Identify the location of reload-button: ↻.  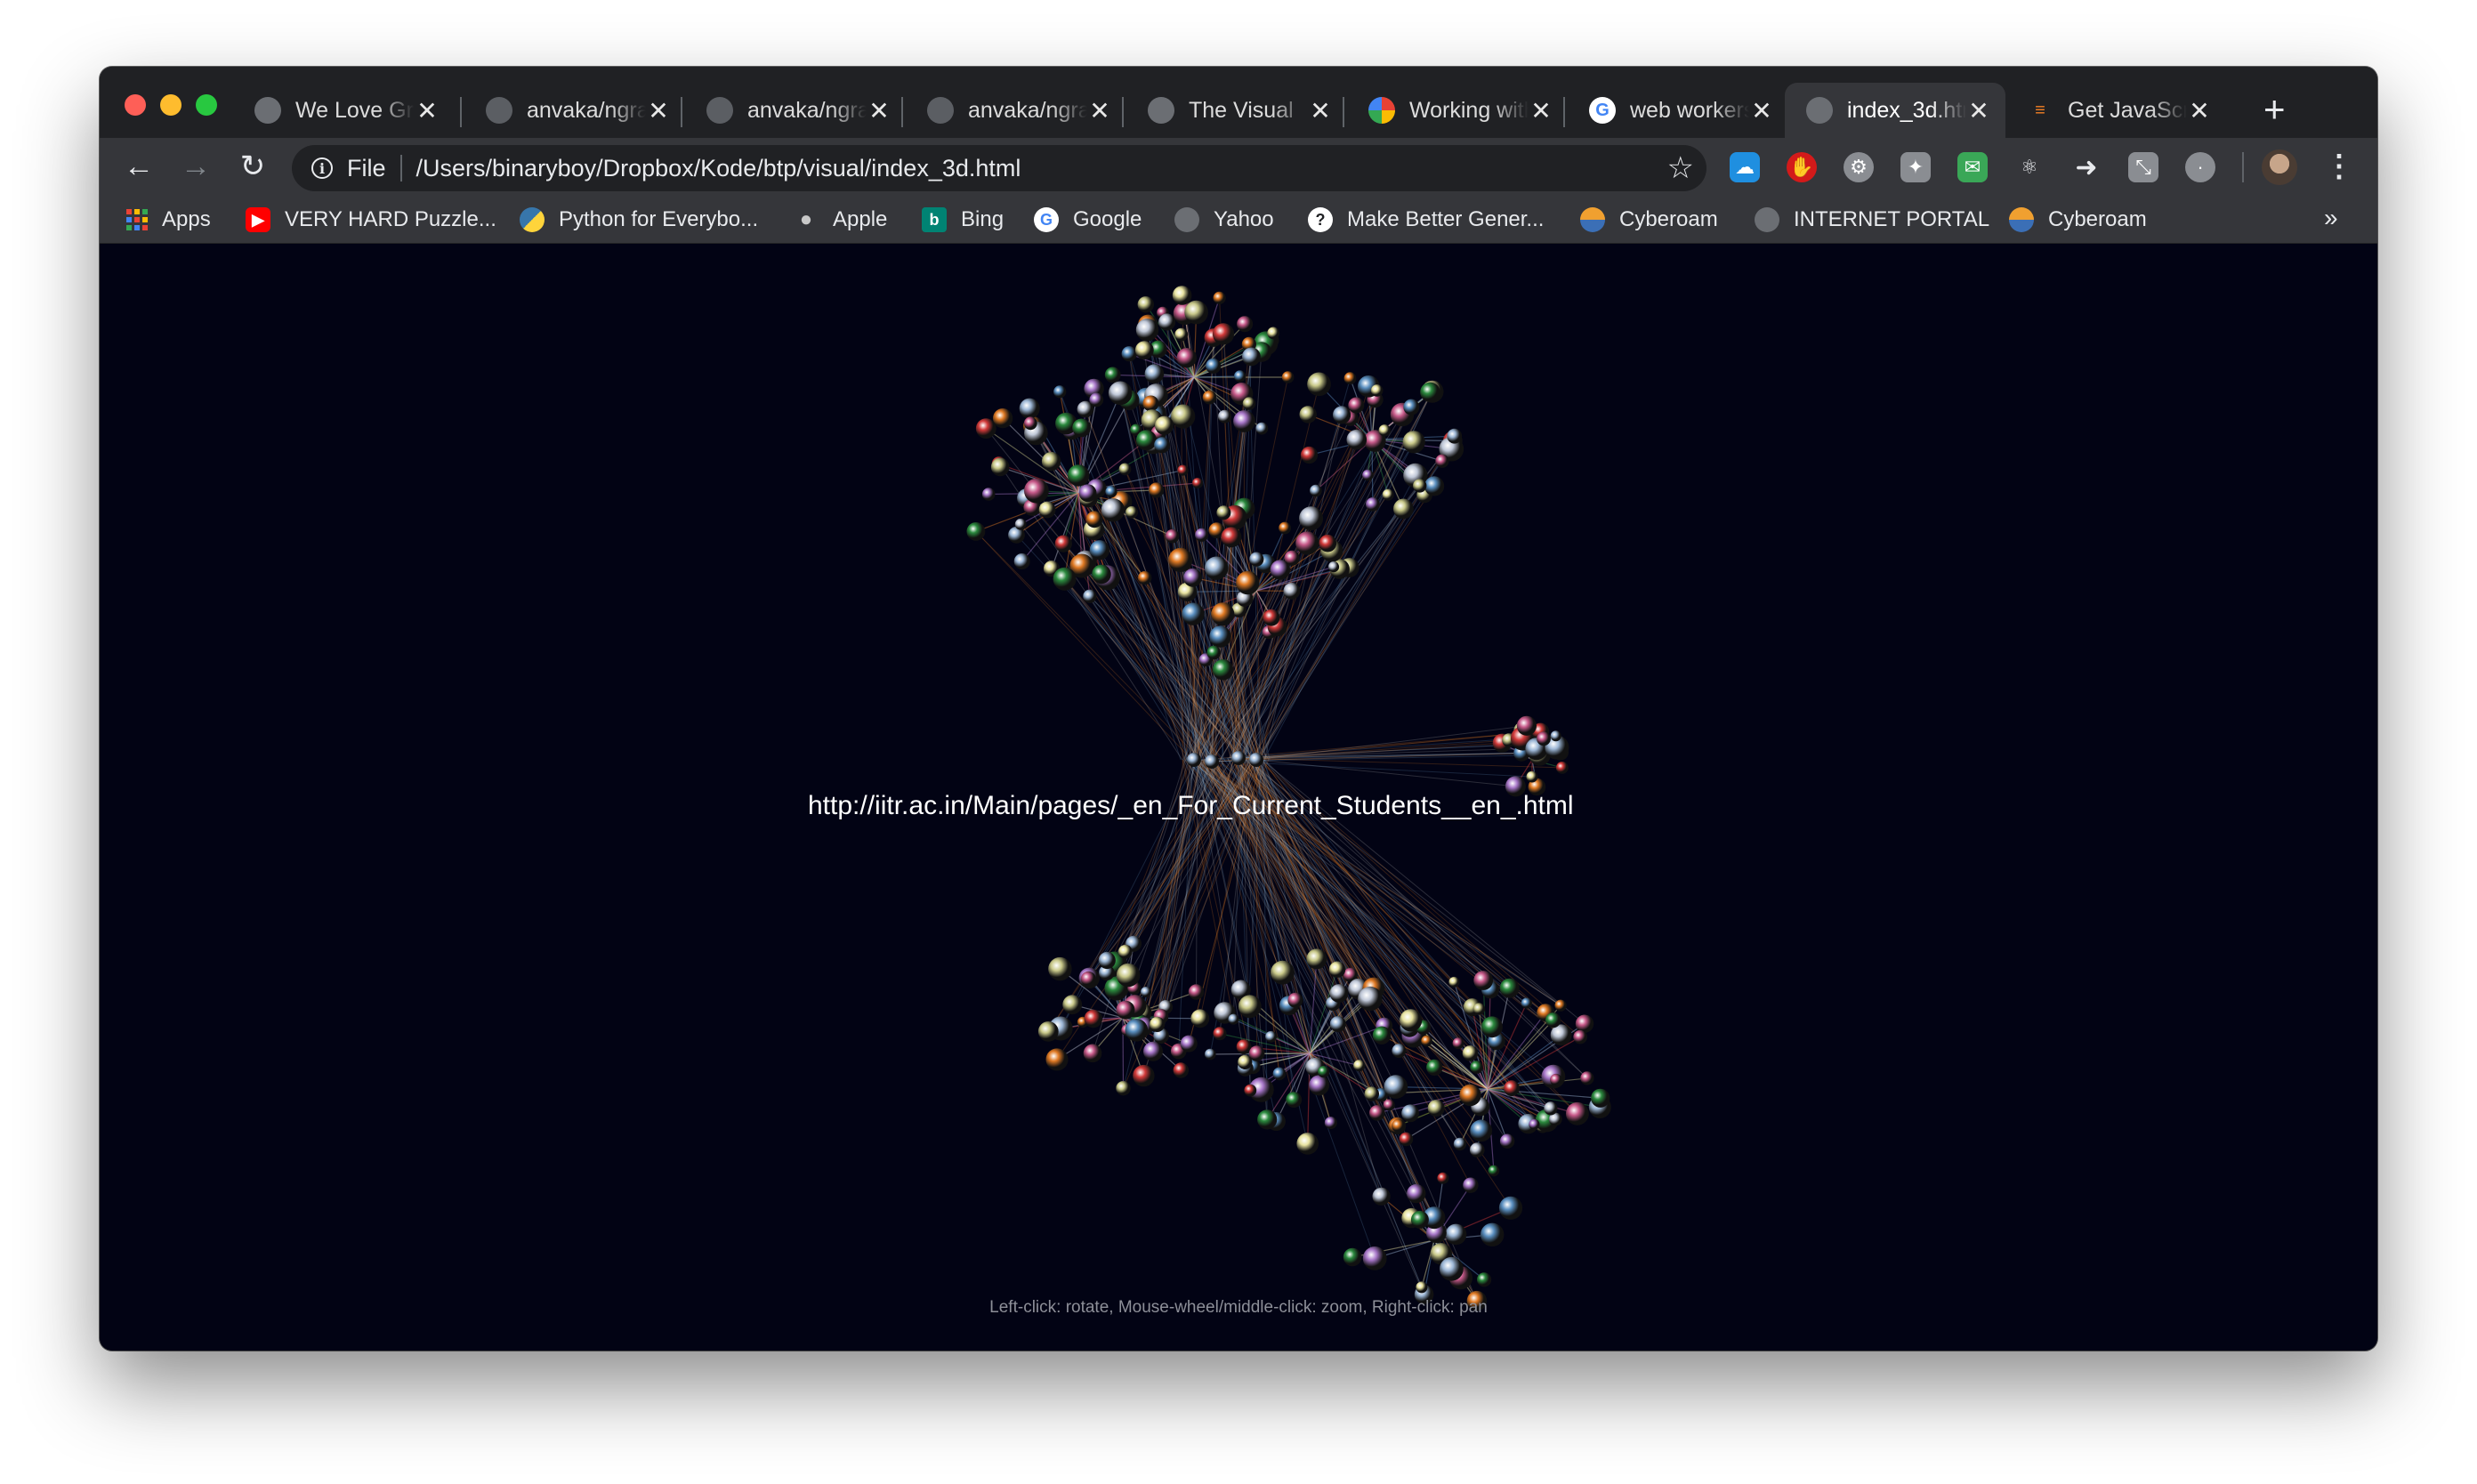
(252, 166).